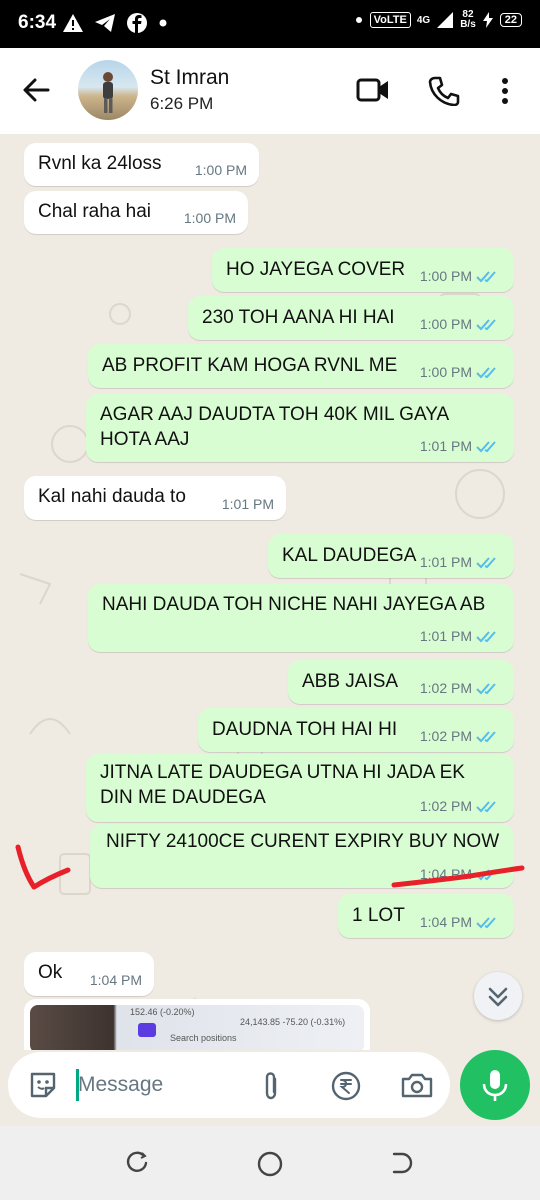 This screenshot has height=1200, width=540. I want to click on message-text: 230 TOH AANA HI HAI, so click(298, 317).